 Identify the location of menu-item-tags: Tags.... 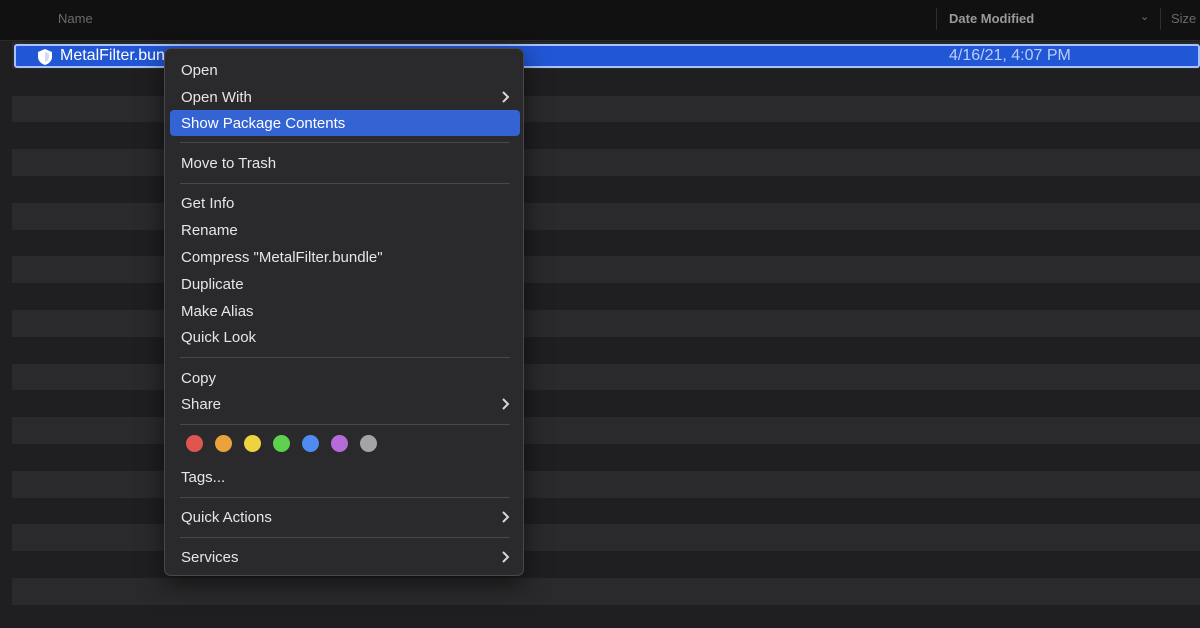
(345, 477).